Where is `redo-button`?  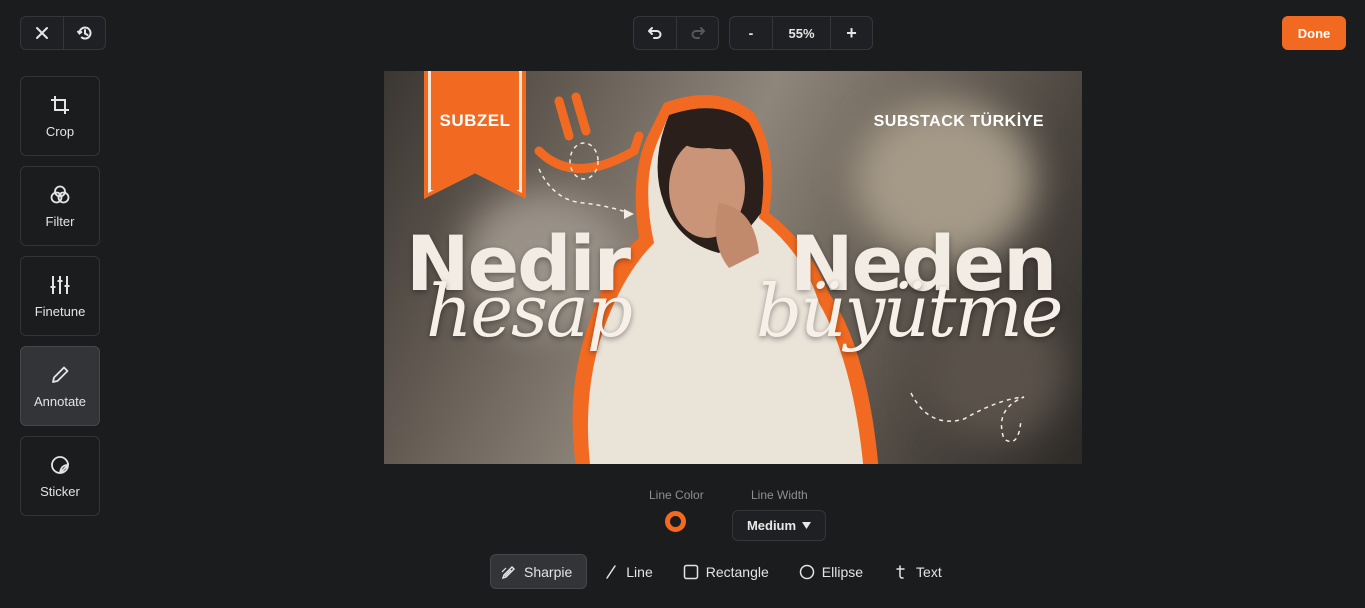
redo-button is located at coordinates (697, 33).